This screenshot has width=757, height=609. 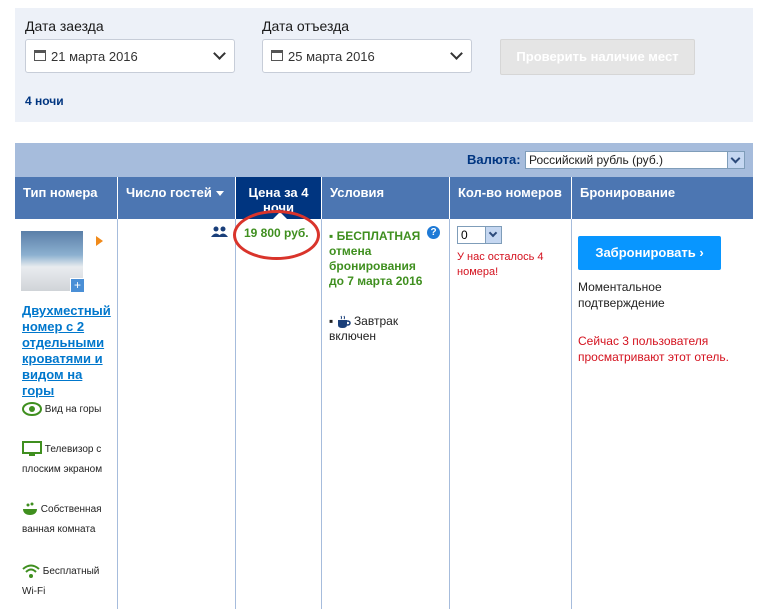 I want to click on eye-icon, so click(x=32, y=409).